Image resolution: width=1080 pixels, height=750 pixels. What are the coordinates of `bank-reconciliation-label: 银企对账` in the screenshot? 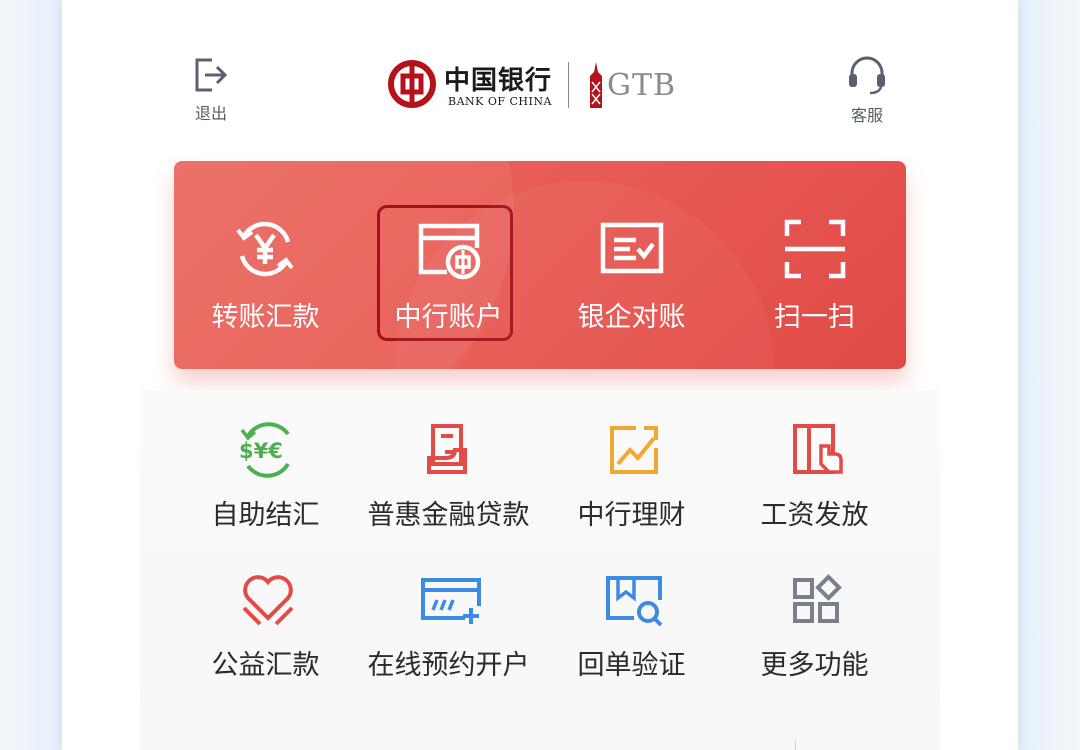 It's located at (631, 317).